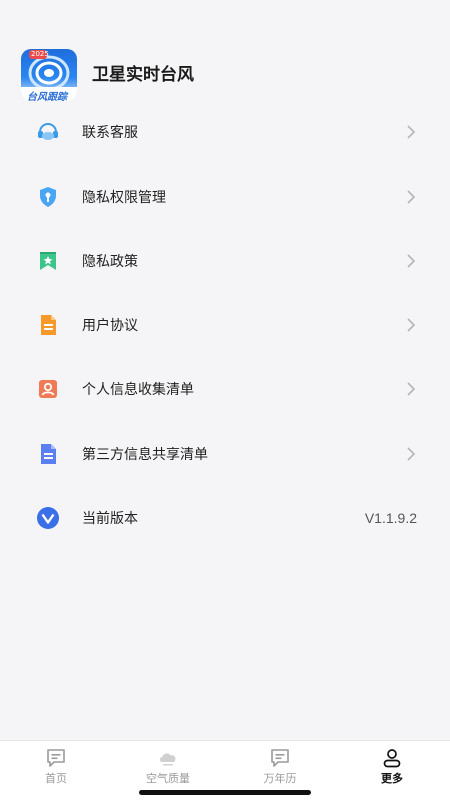 The width and height of the screenshot is (450, 800). Describe the element at coordinates (390, 518) in the screenshot. I see `version-value: V1.1.9.2` at that location.